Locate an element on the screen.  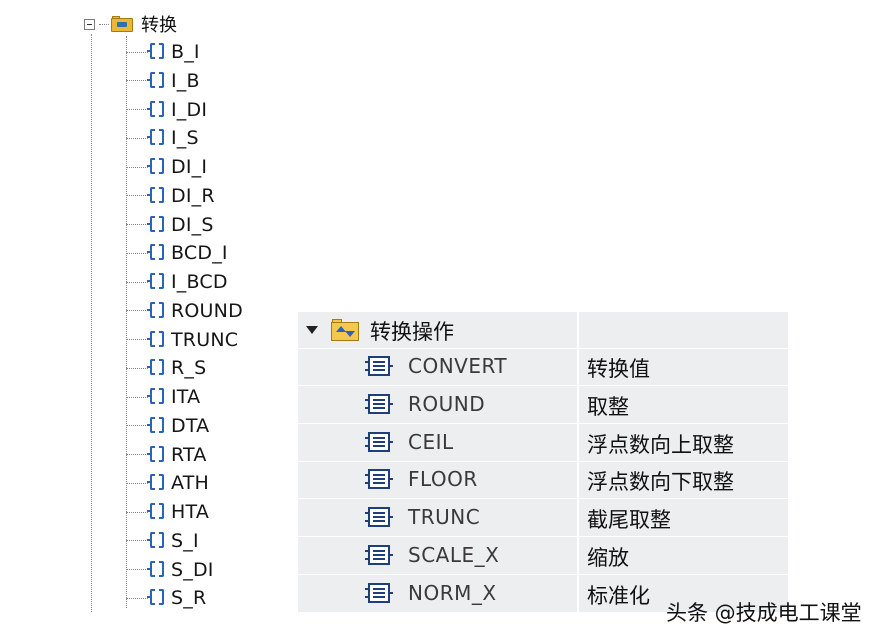
tree-item-label: S_DI is located at coordinates (192, 569).